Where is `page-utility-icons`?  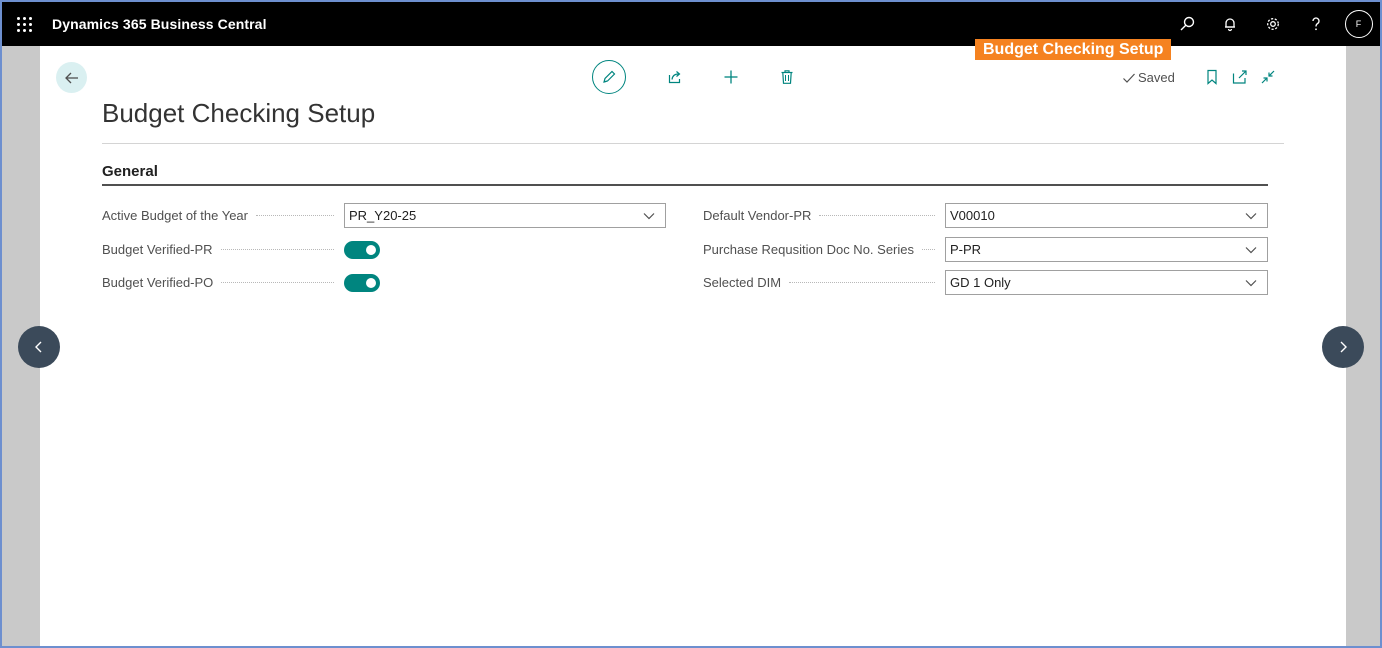
page-utility-icons is located at coordinates (1240, 77).